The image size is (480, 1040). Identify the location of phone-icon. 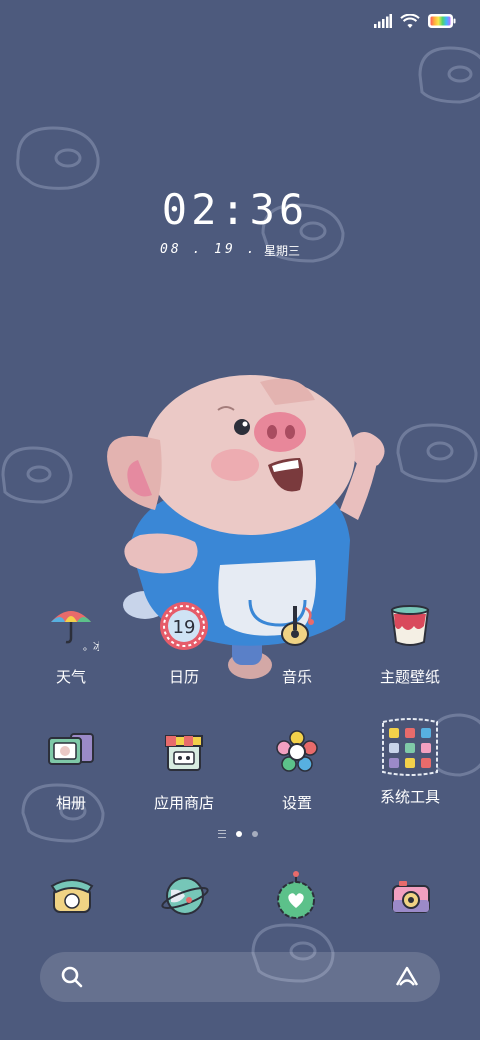
(72, 896).